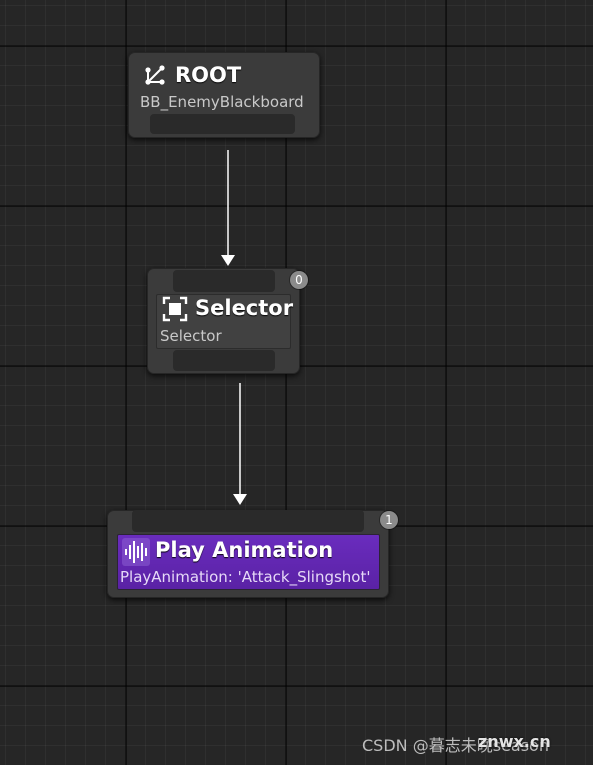 The image size is (593, 765). Describe the element at coordinates (244, 550) in the screenshot. I see `play-animation-node-title: Play Animation` at that location.